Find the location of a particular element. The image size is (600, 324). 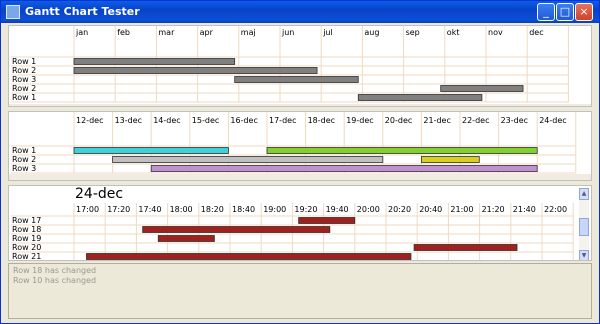

timeline-header-label: 18:40 is located at coordinates (243, 209).